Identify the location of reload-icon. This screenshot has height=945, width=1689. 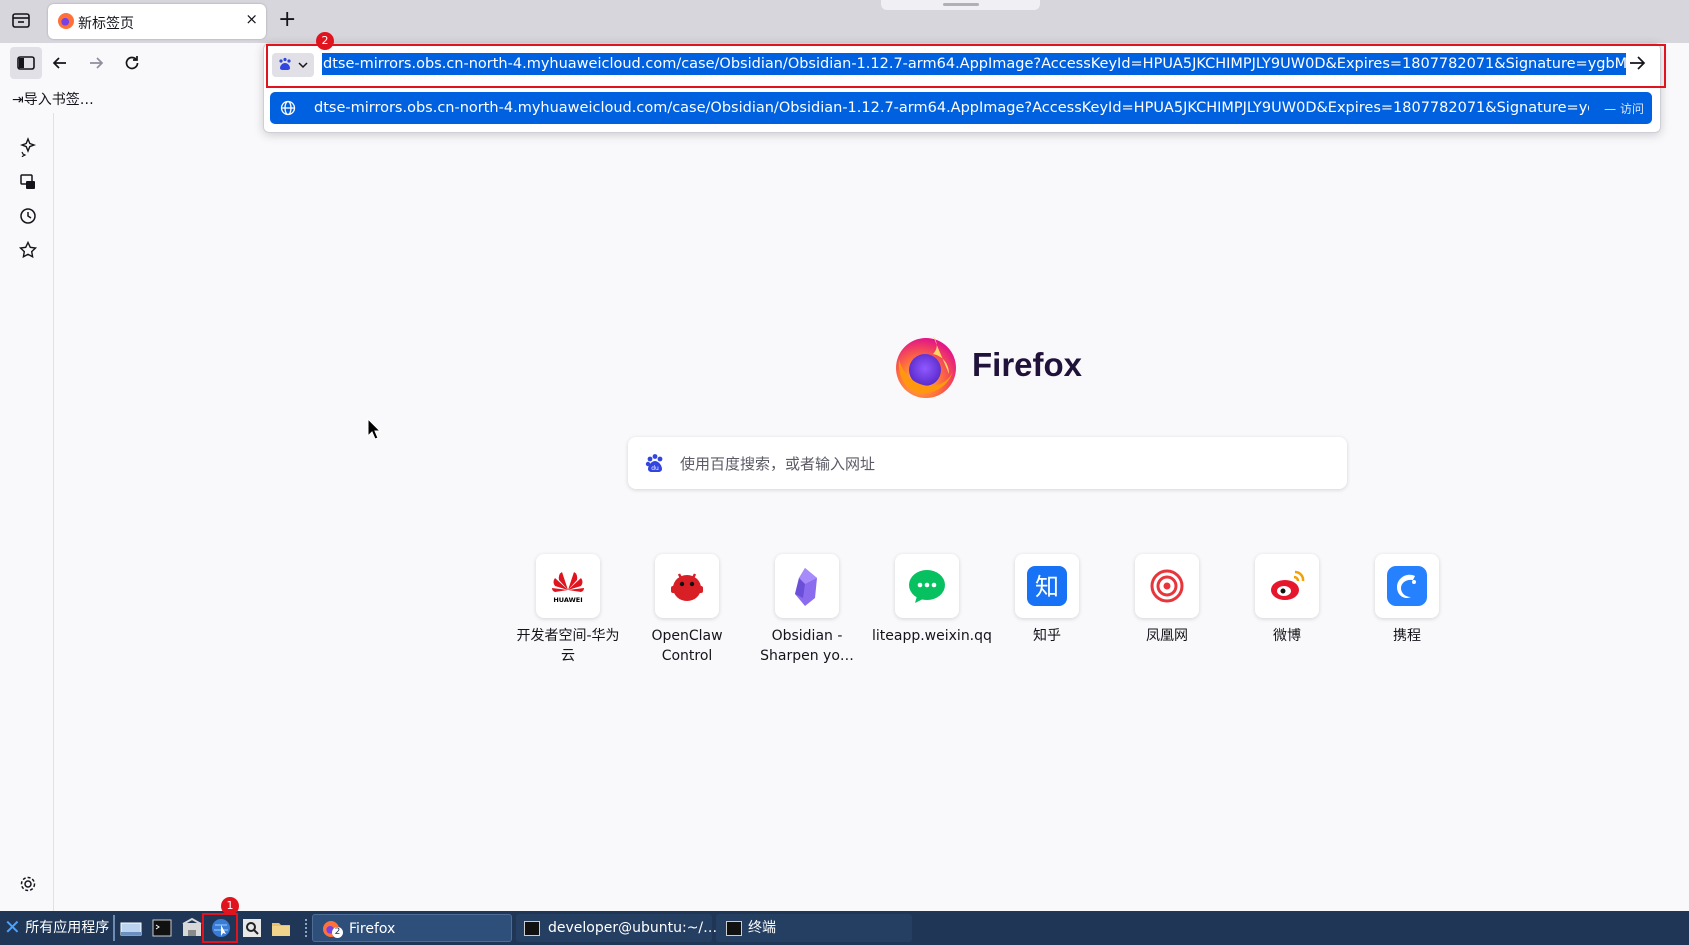
(132, 63).